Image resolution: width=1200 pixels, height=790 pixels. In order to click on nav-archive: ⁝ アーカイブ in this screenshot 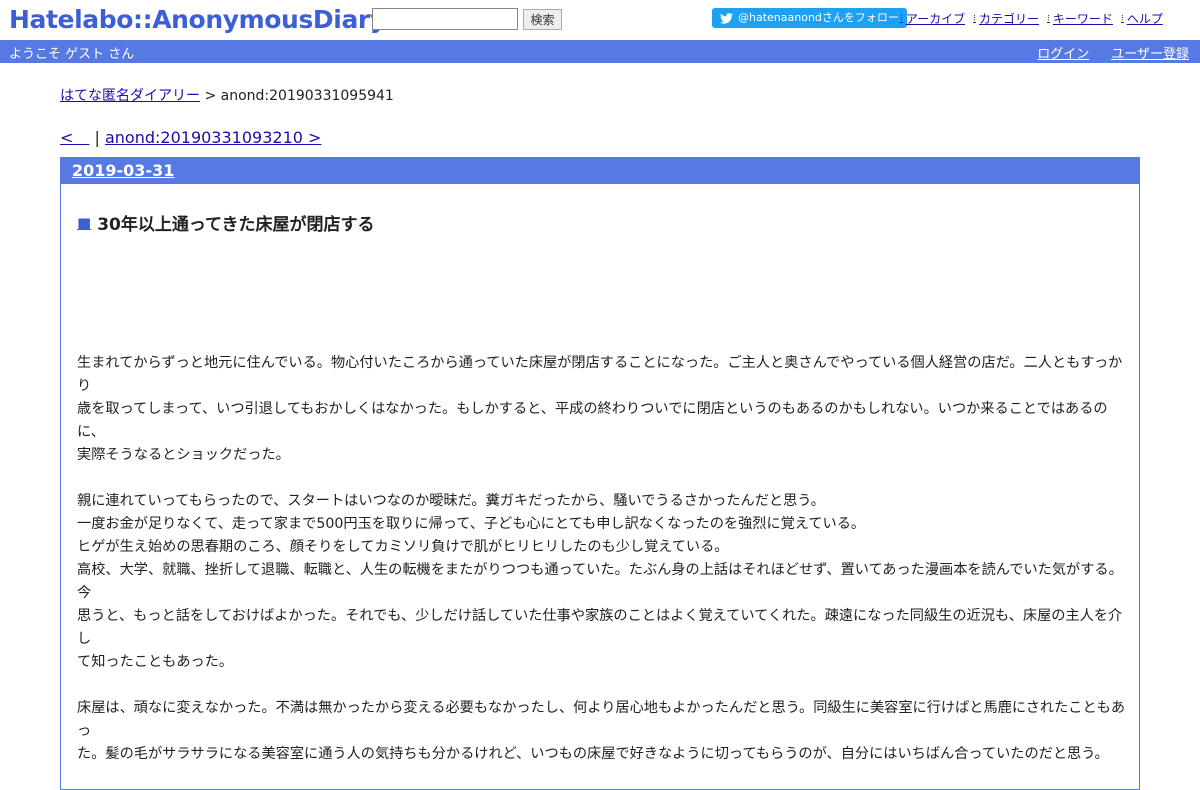, I will do `click(932, 18)`.